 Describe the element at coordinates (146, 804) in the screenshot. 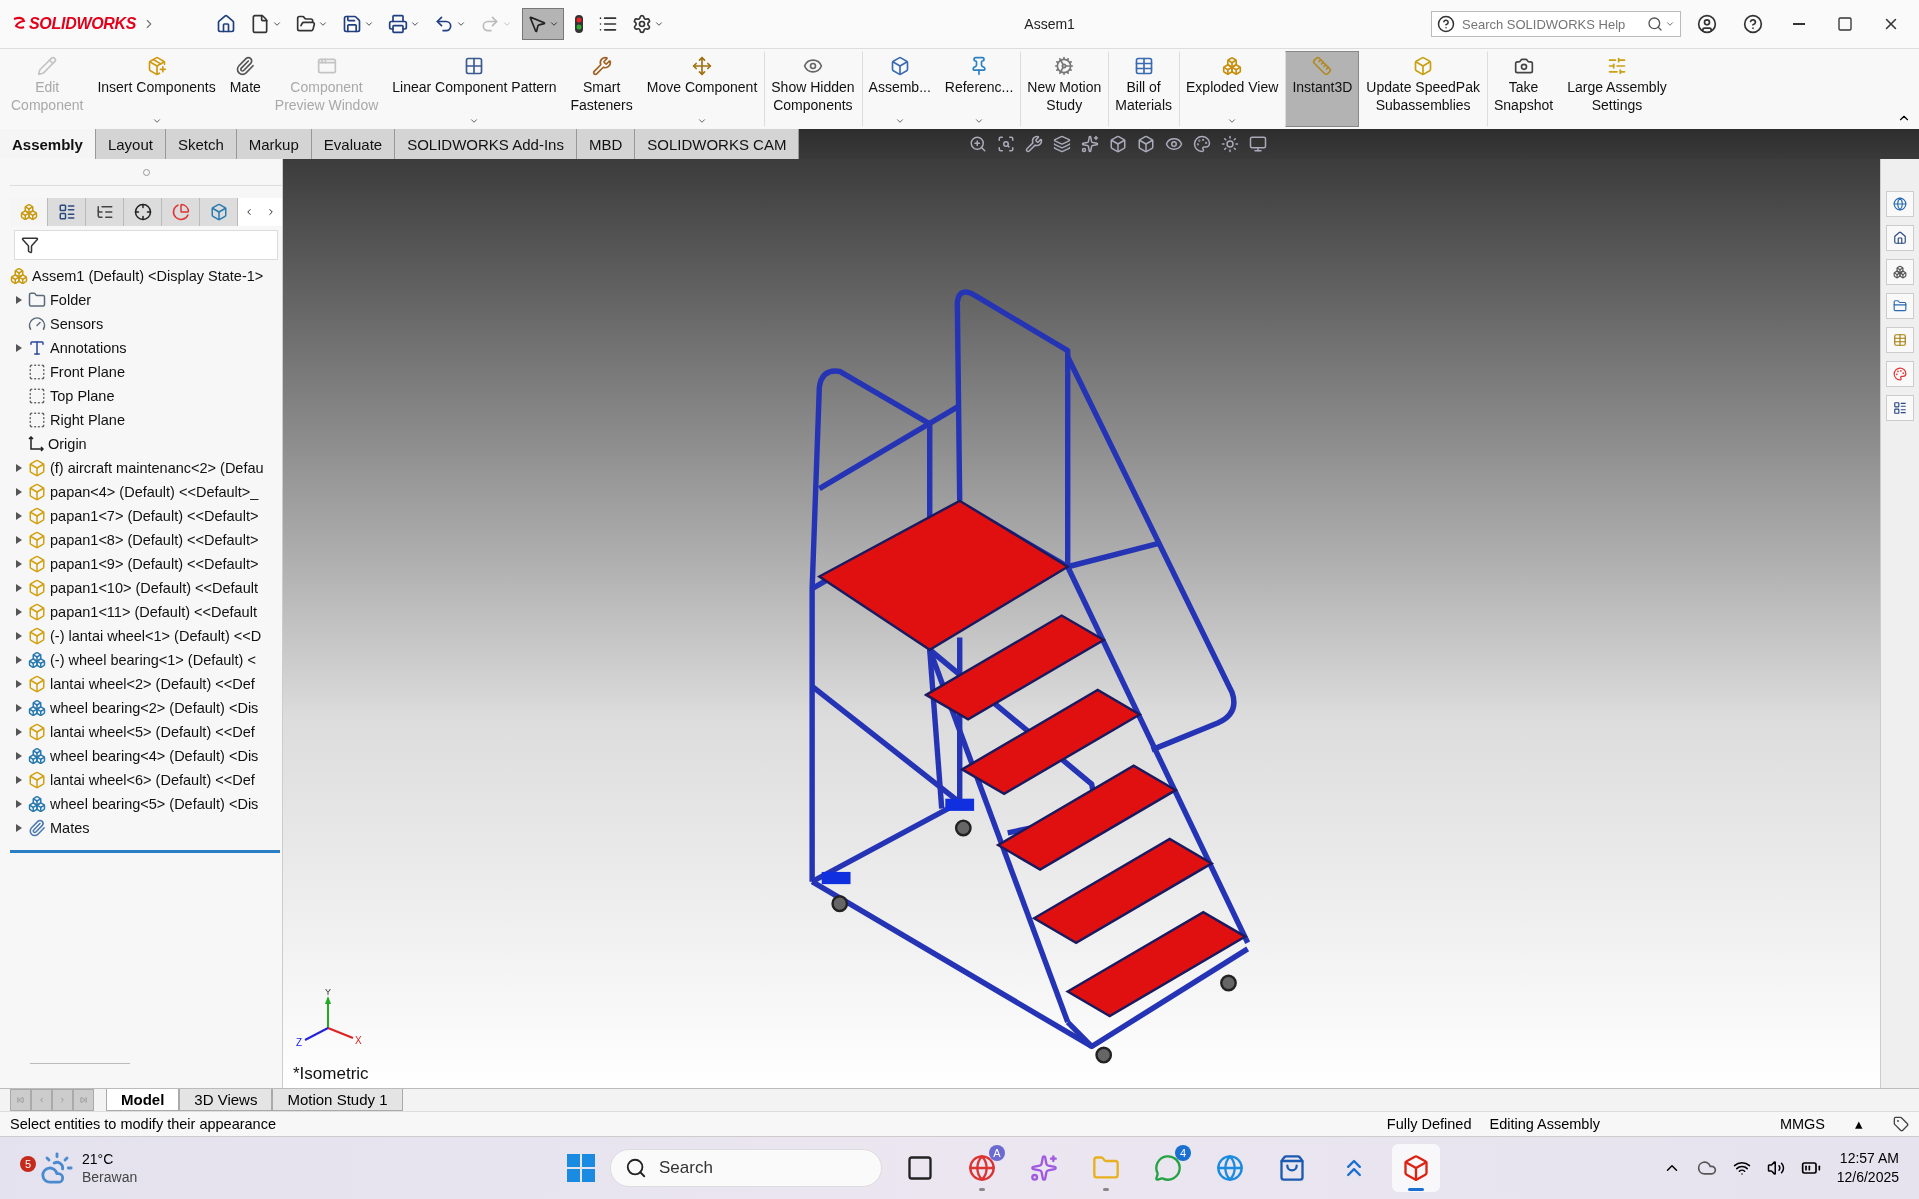

I see `tree-item: wheel bearing<5> (Default) <Dis` at that location.